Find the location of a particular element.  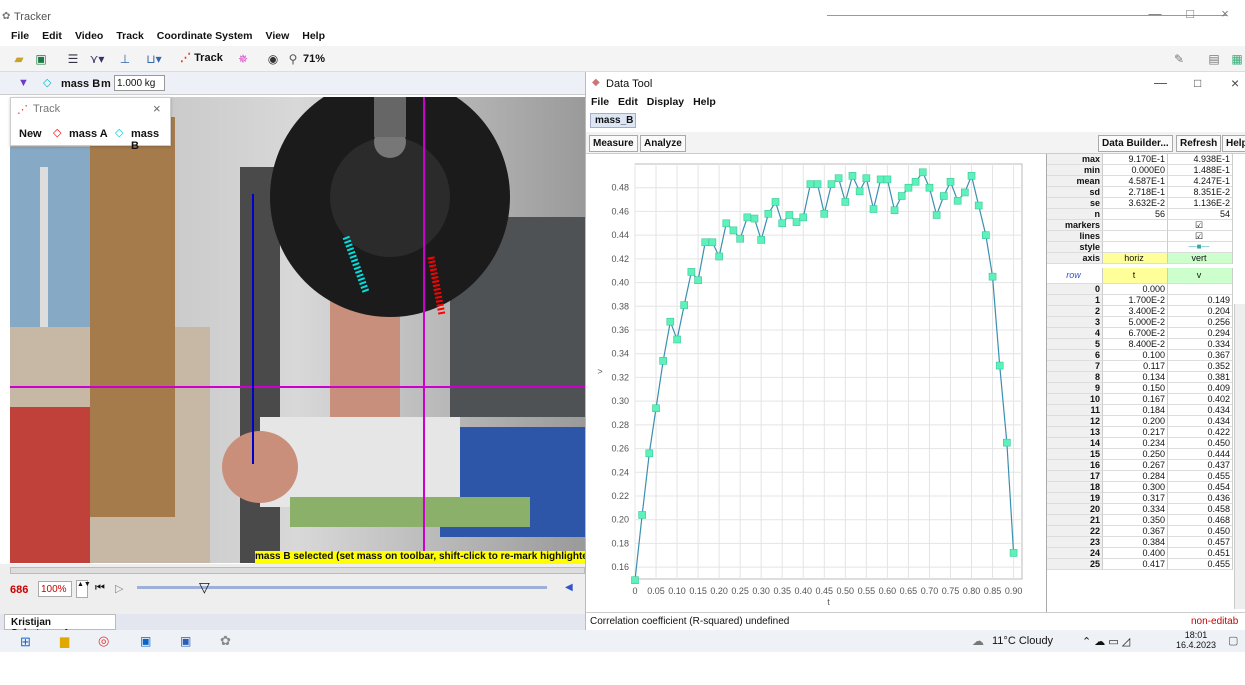

close-icon: × is located at coordinates (1225, 15).